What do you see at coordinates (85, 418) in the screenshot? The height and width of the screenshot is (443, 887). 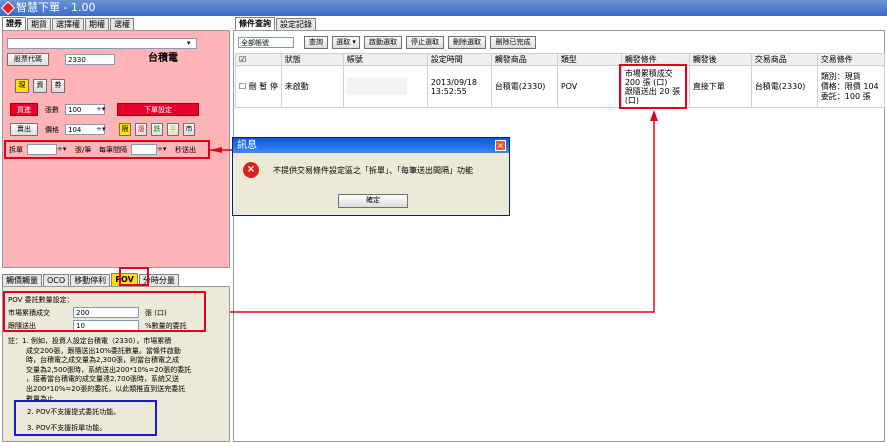 I see `pov-notes-highlight-box` at bounding box center [85, 418].